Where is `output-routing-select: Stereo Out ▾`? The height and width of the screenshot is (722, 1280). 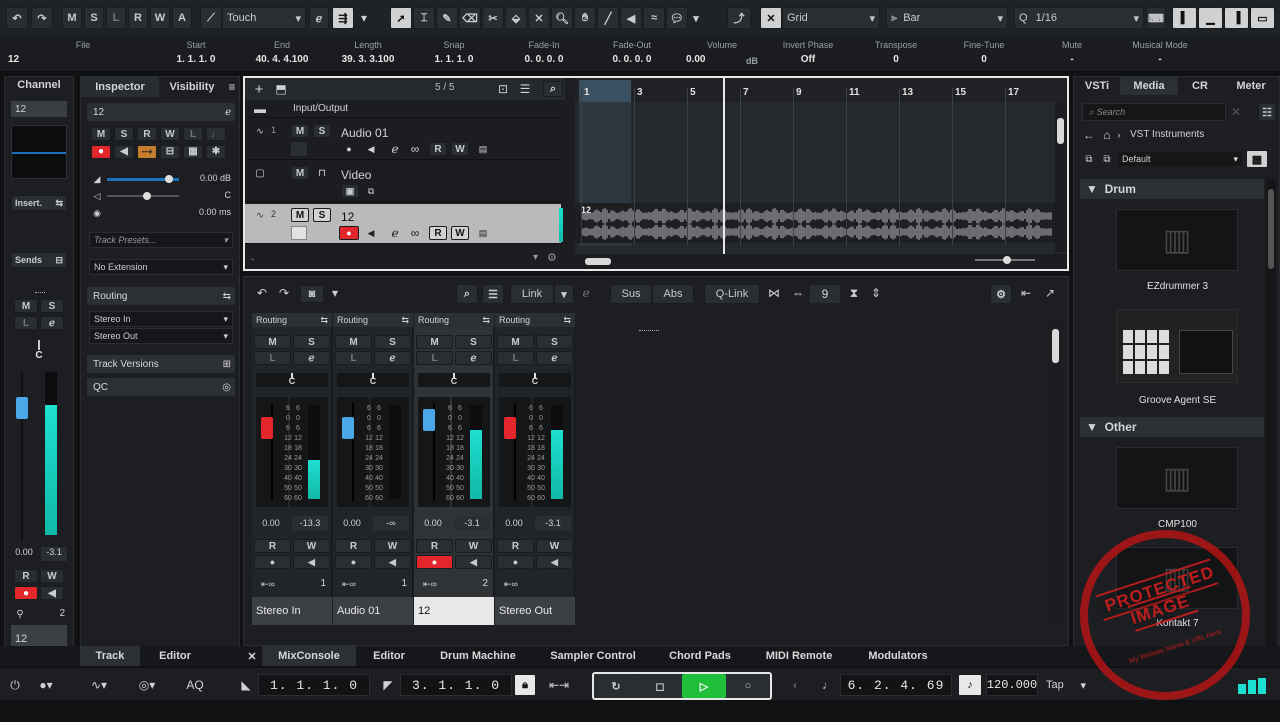
output-routing-select: Stereo Out ▾ is located at coordinates (161, 336).